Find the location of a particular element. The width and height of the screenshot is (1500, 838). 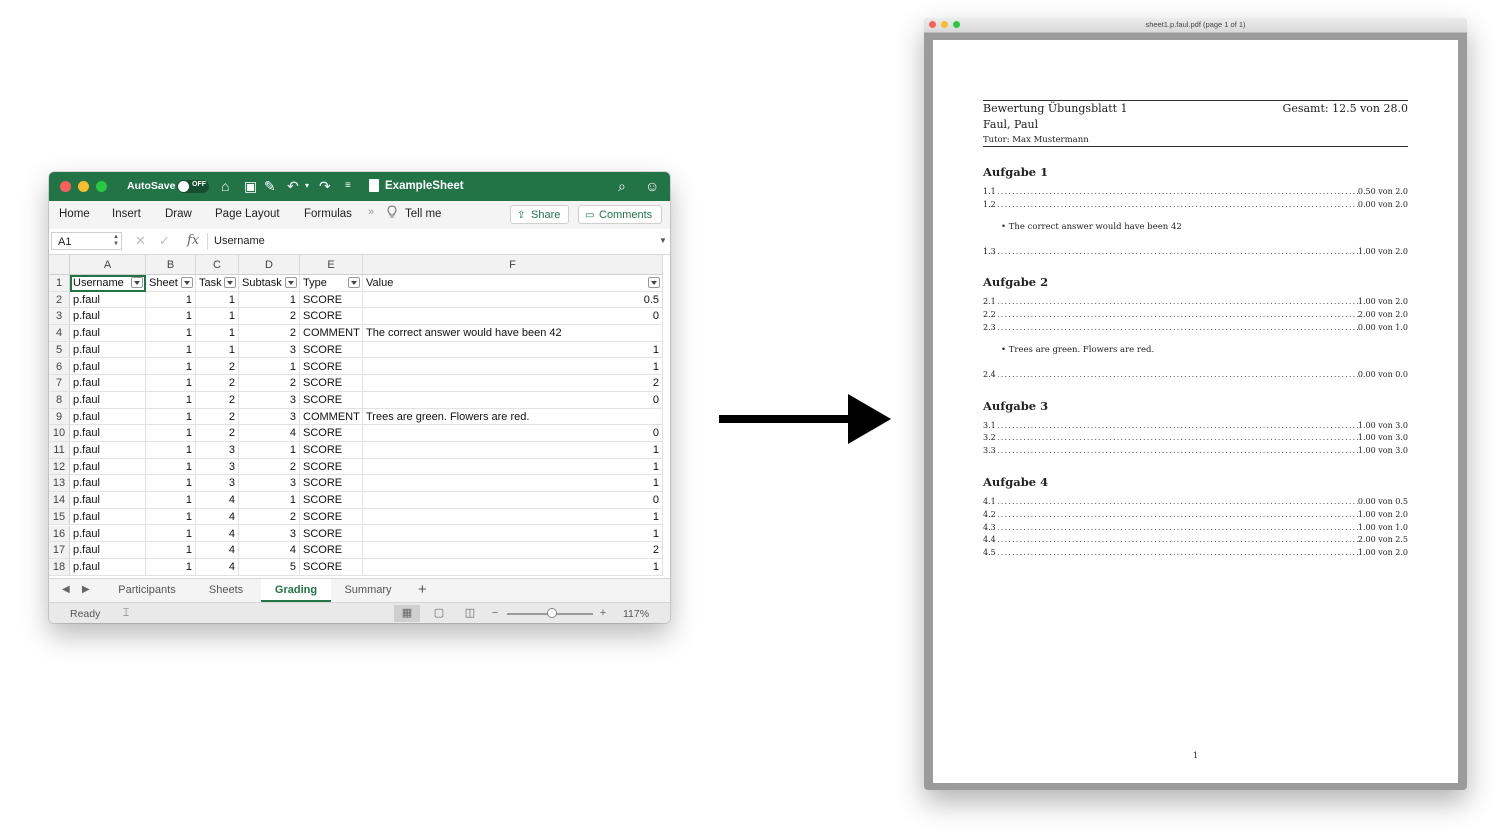

save-icon: ▣ is located at coordinates (250, 186).